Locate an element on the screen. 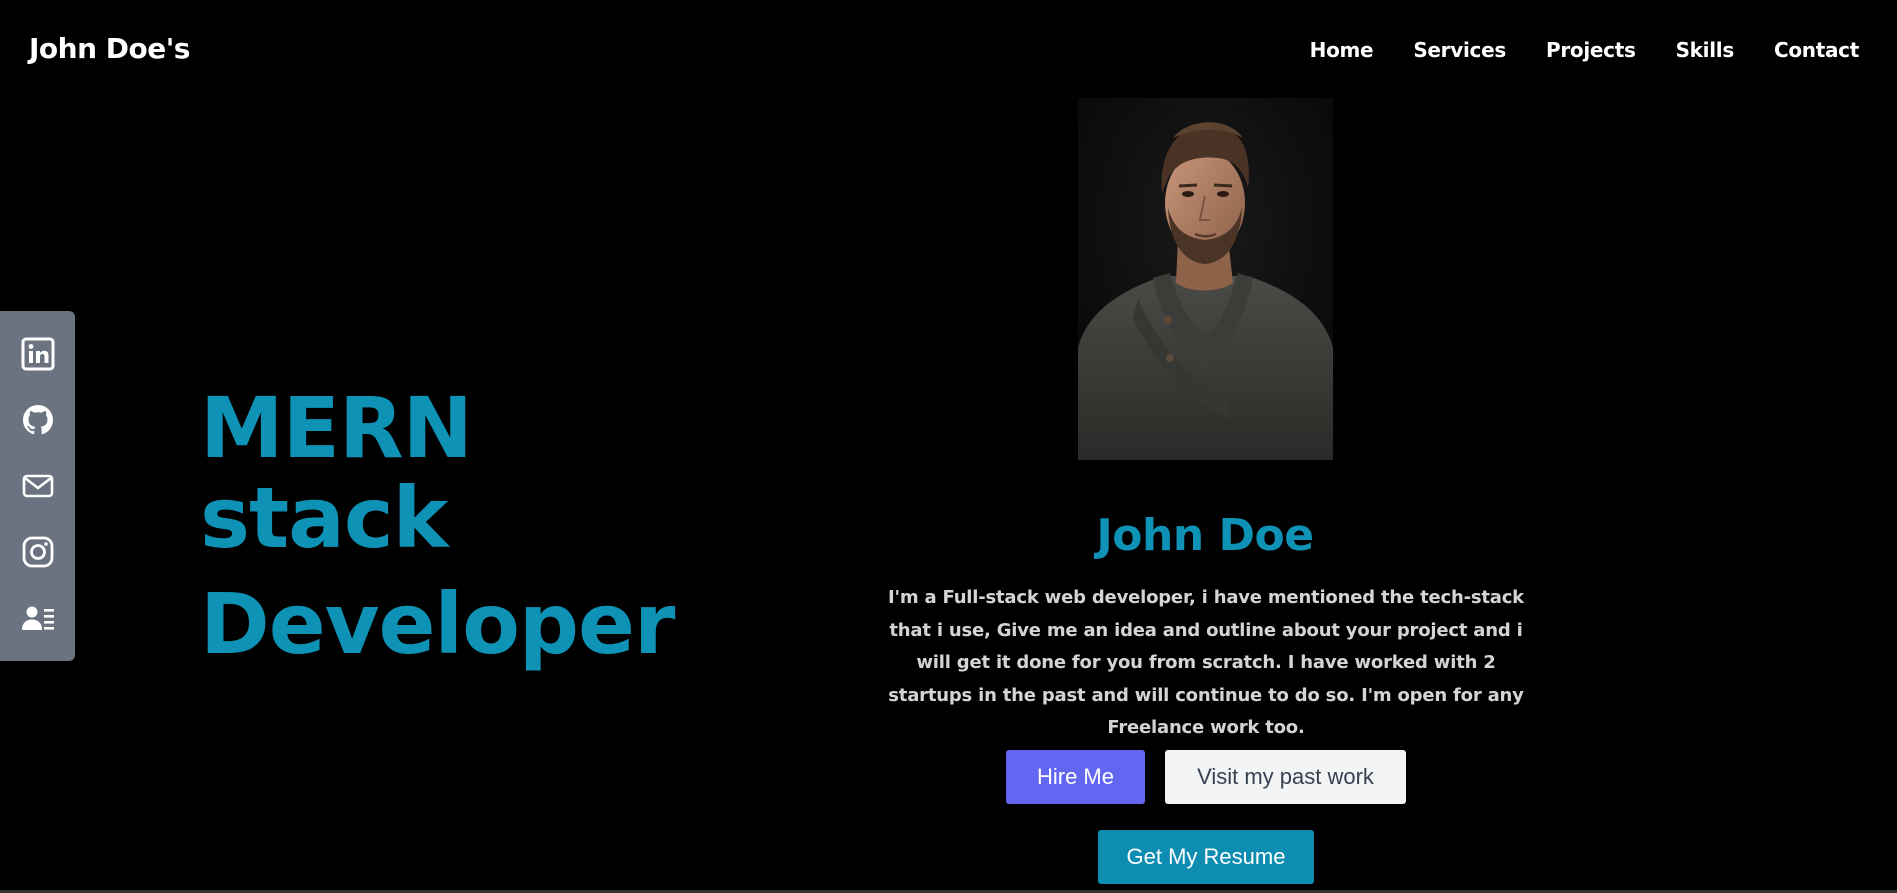 This screenshot has height=893, width=1897. profile-photo is located at coordinates (1205, 279).